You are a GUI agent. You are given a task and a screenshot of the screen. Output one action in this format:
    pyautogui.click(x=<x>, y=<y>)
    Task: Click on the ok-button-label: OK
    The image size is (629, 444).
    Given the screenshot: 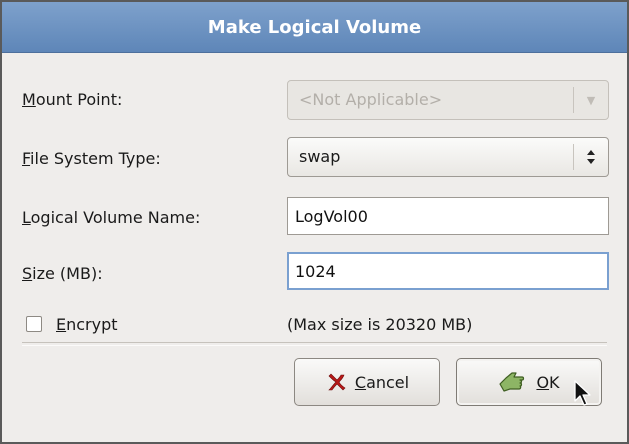 What is the action you would take?
    pyautogui.click(x=547, y=382)
    